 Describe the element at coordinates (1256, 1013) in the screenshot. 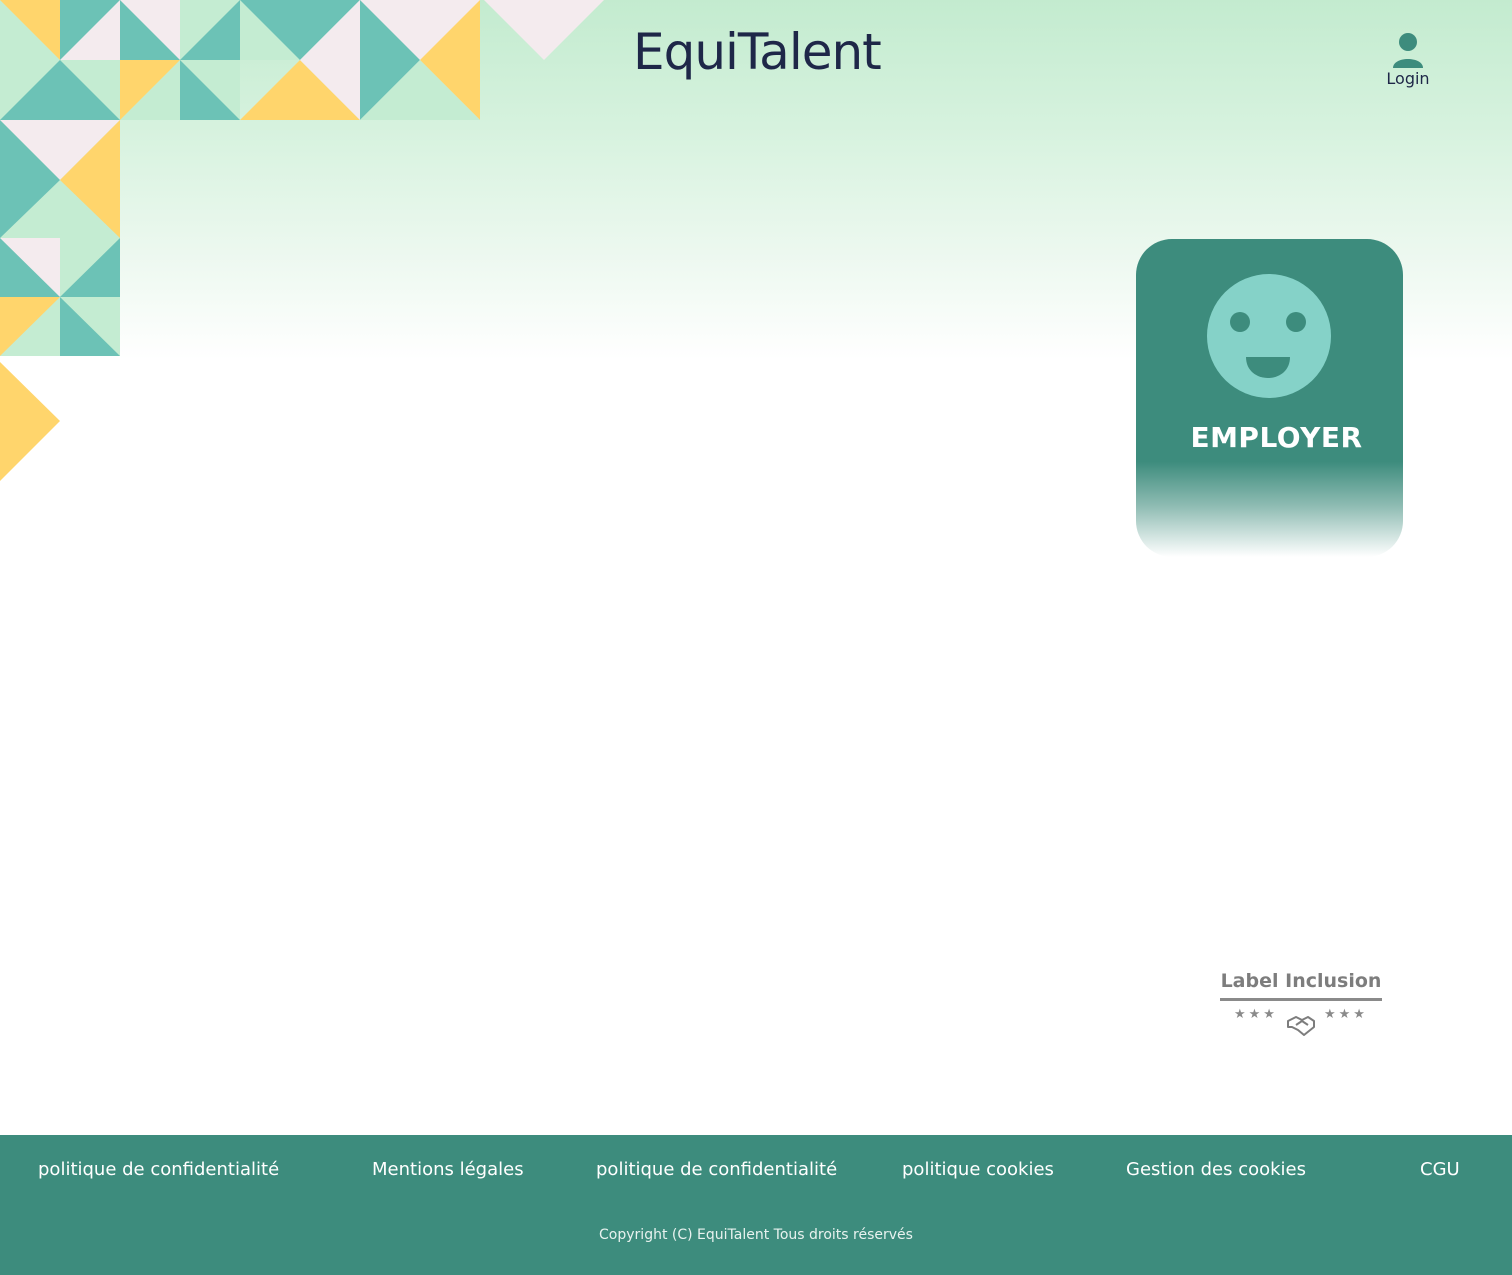

I see `stars-left: ★★★` at that location.